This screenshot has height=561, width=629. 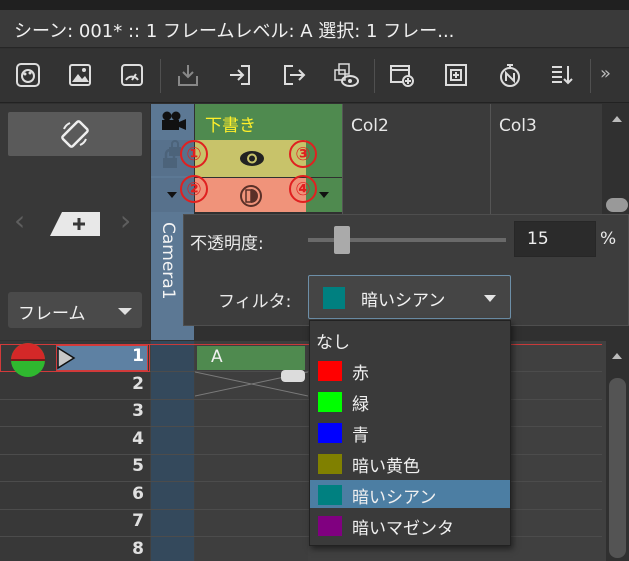 I want to click on column-header-col3: Col3, so click(x=546, y=160).